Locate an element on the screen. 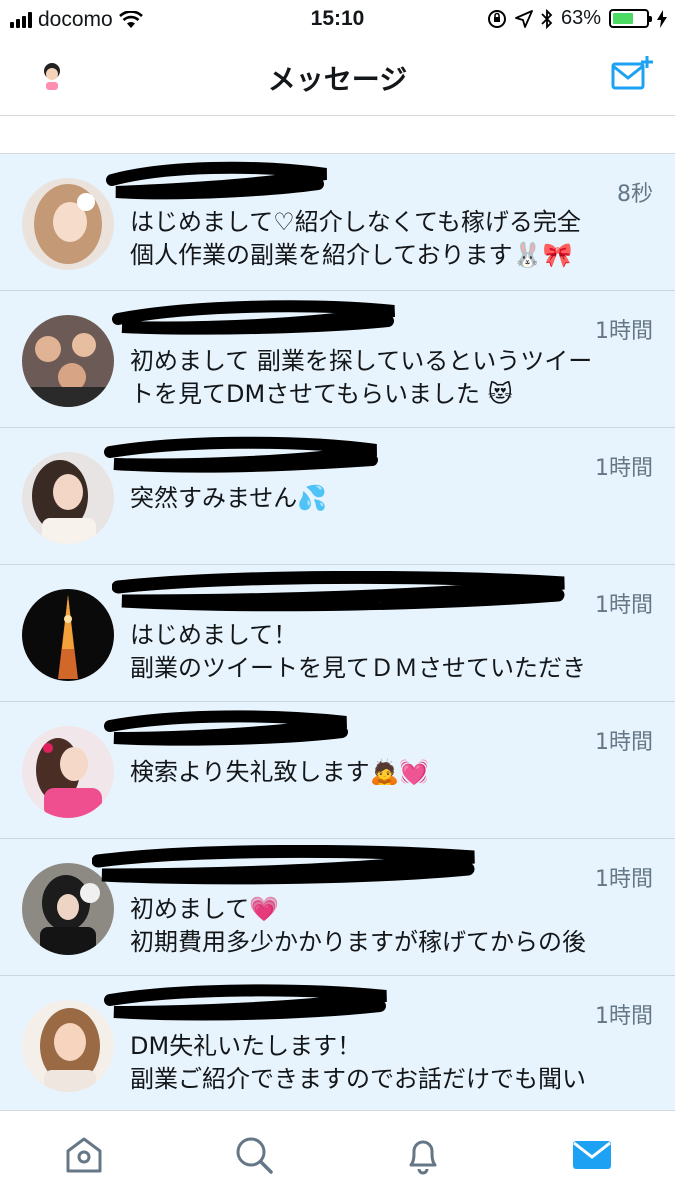  charging-icon is located at coordinates (662, 18).